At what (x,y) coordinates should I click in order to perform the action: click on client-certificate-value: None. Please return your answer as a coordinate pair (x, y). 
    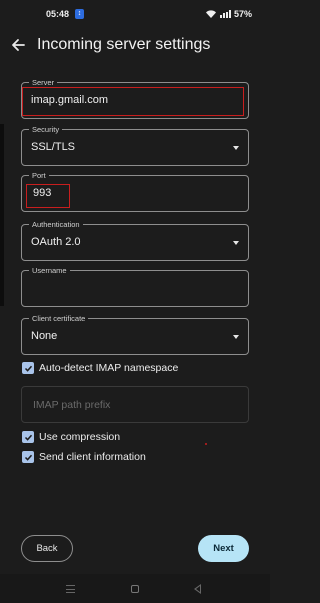
    Looking at the image, I should click on (44, 336).